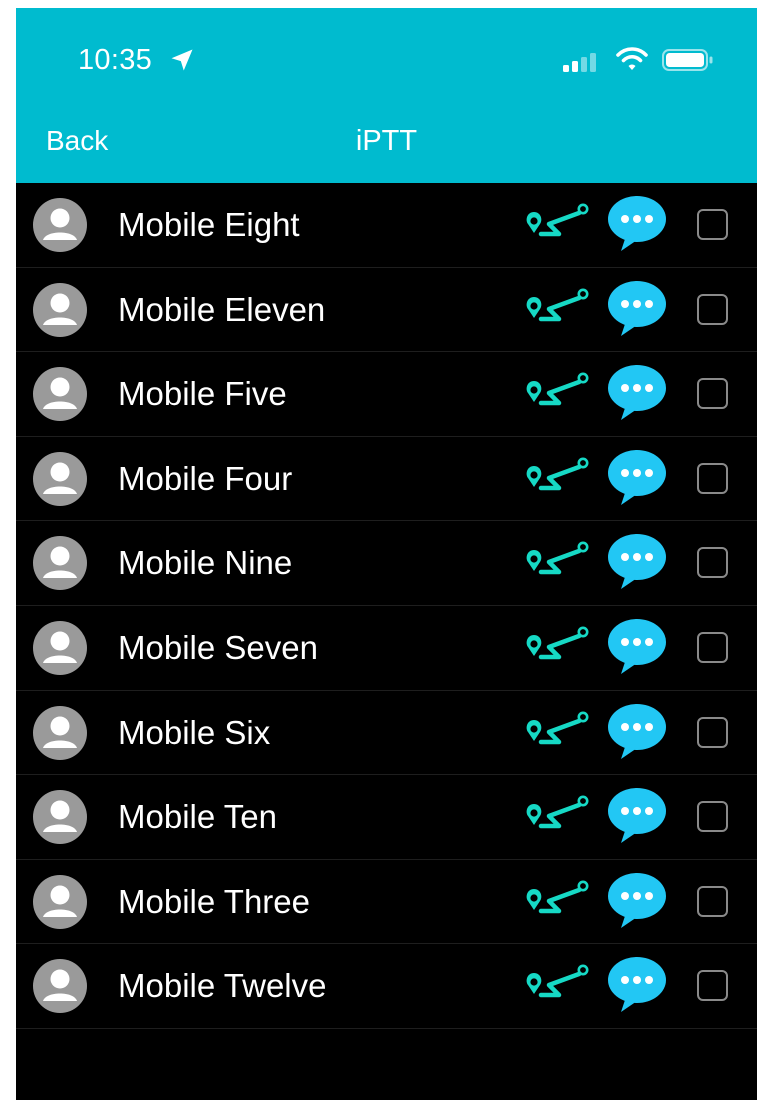 The image size is (757, 1100). What do you see at coordinates (222, 309) in the screenshot?
I see `contact-name: Mobile Eleven` at bounding box center [222, 309].